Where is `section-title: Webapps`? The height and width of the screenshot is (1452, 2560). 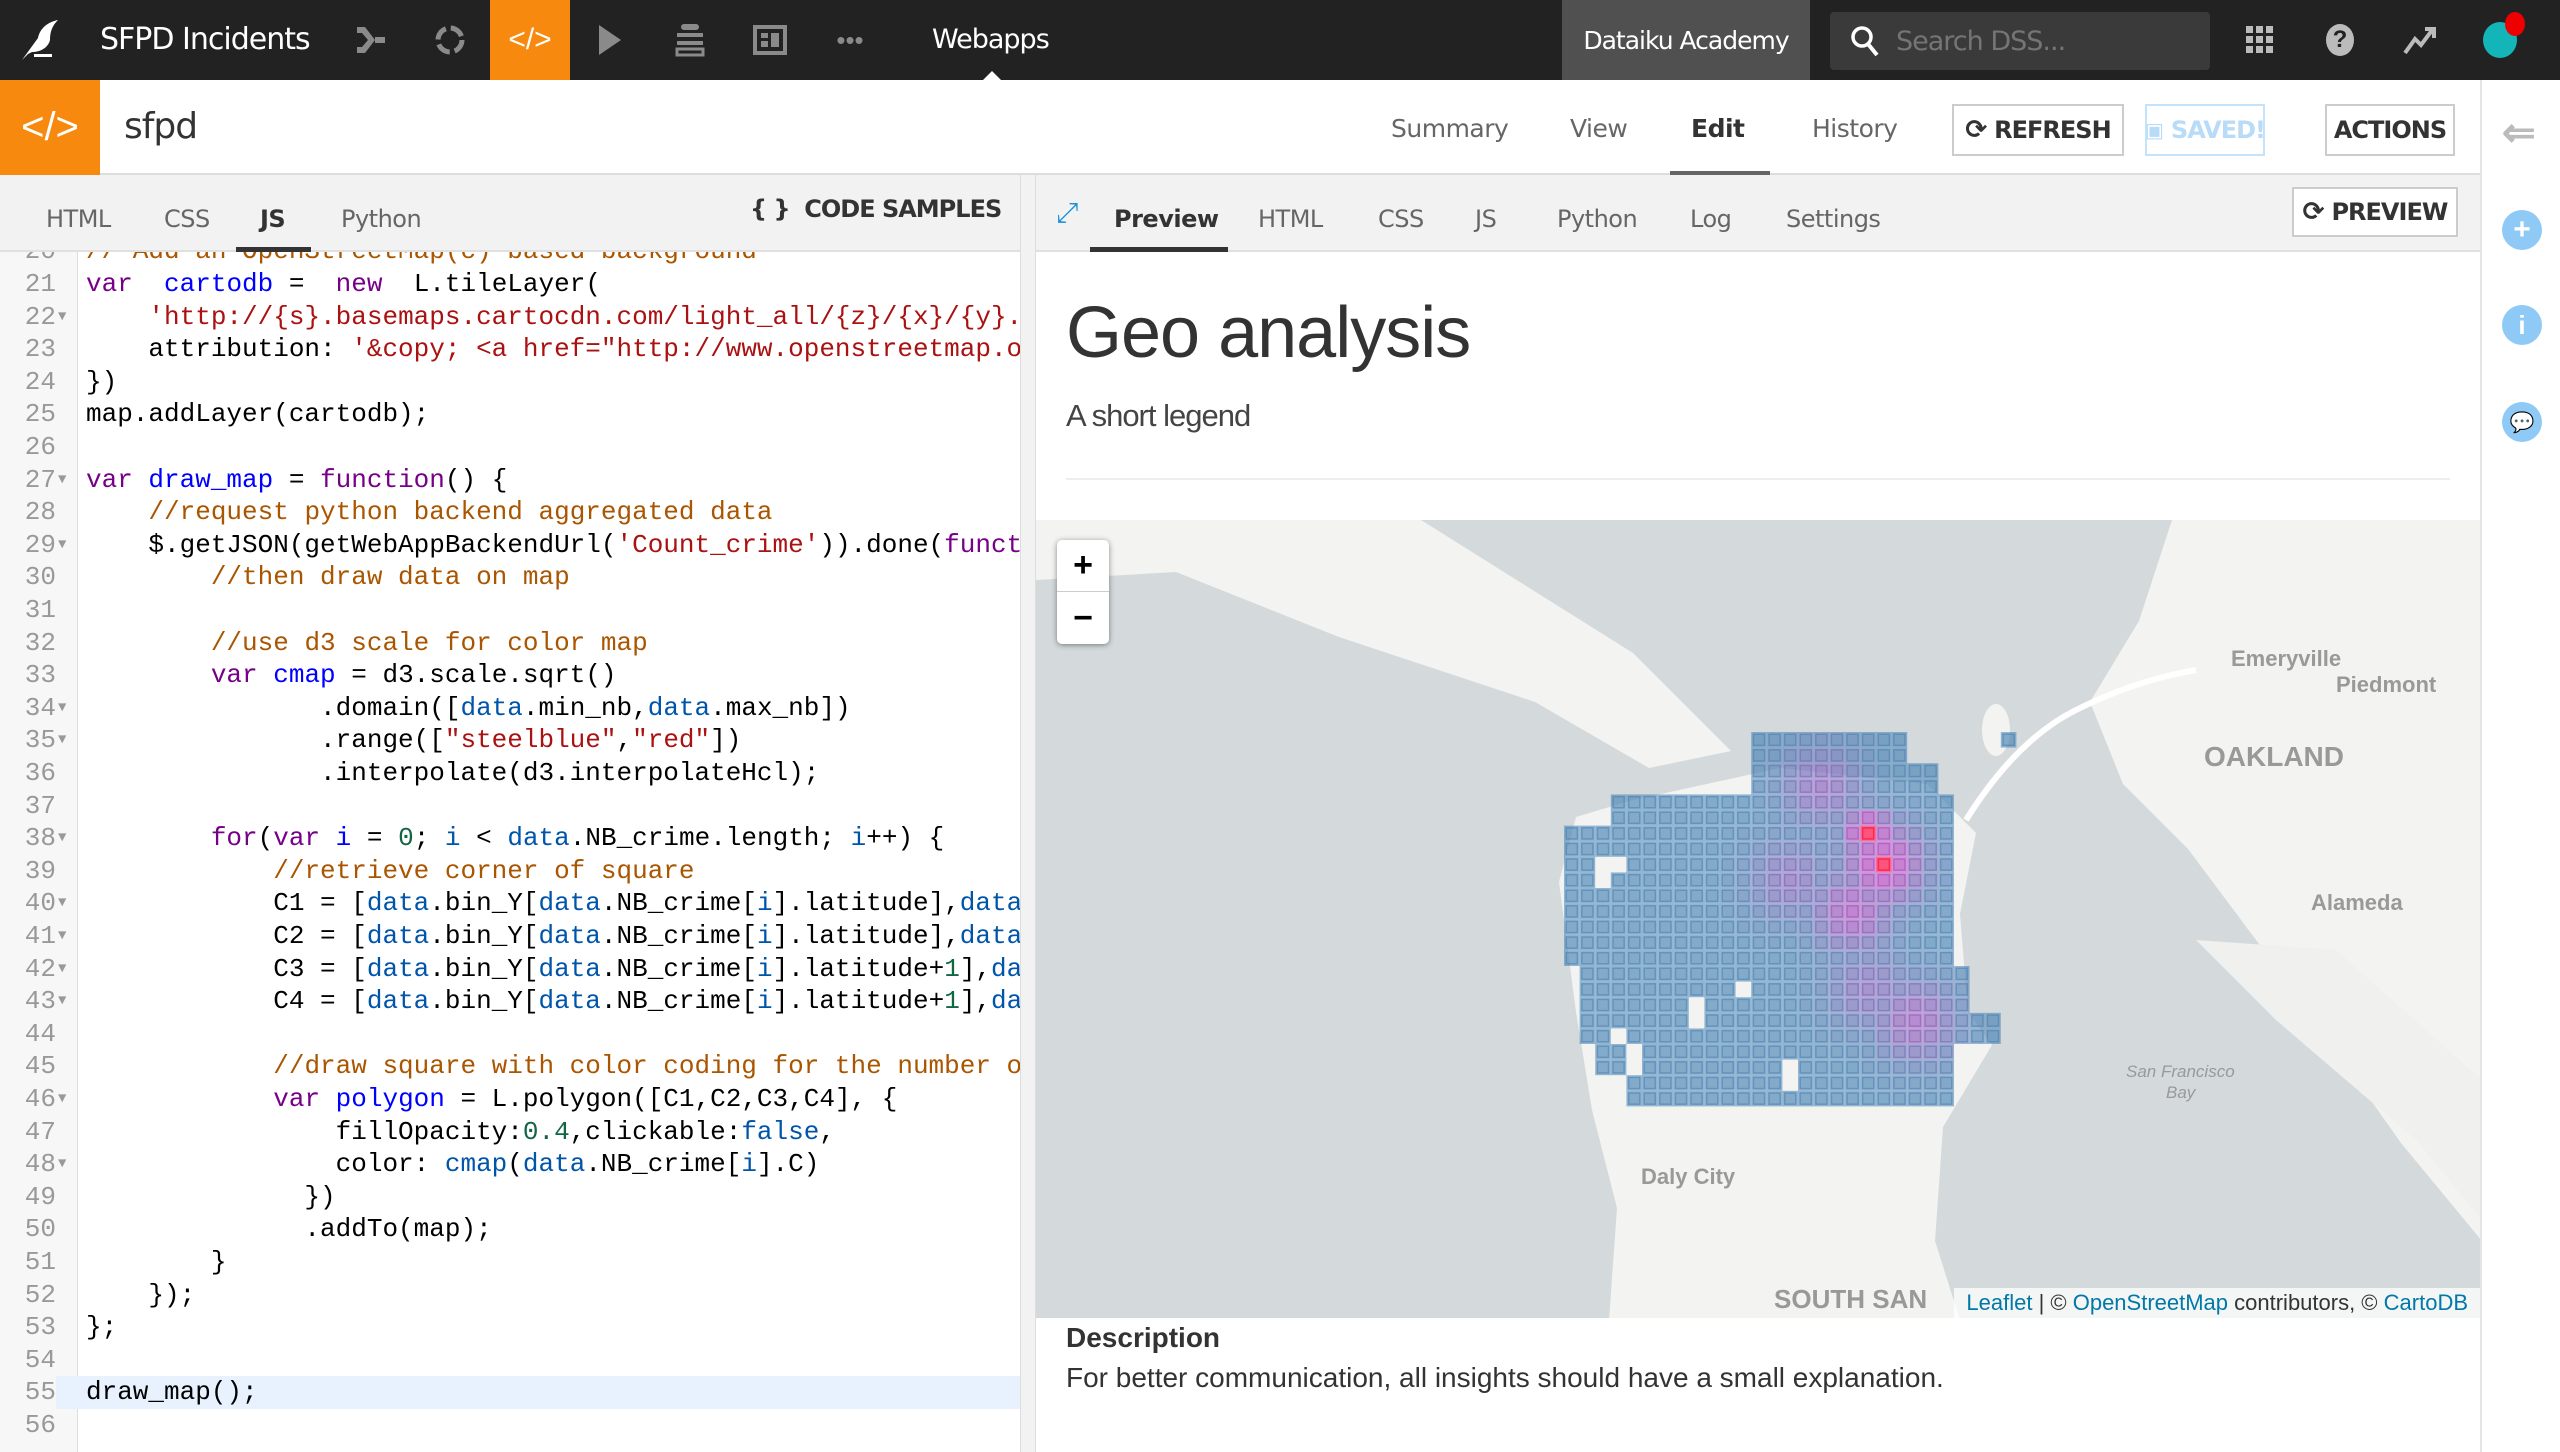 section-title: Webapps is located at coordinates (991, 39).